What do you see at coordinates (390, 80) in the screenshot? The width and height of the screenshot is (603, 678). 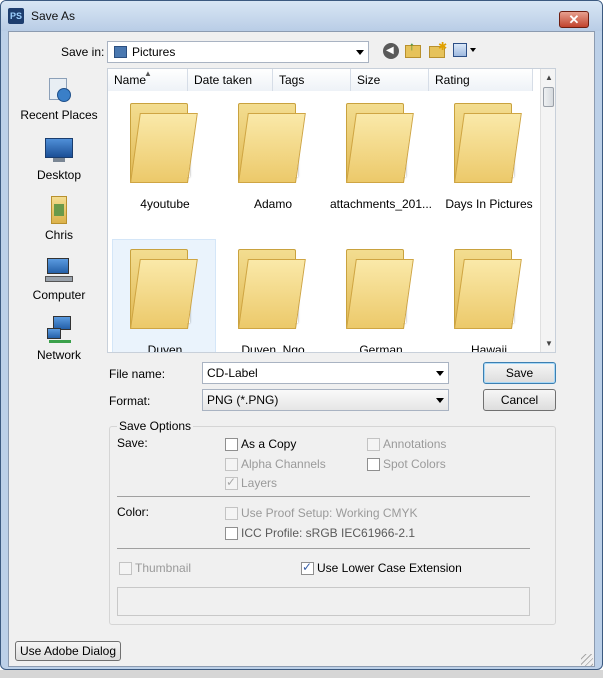 I see `column-header-size: Size` at bounding box center [390, 80].